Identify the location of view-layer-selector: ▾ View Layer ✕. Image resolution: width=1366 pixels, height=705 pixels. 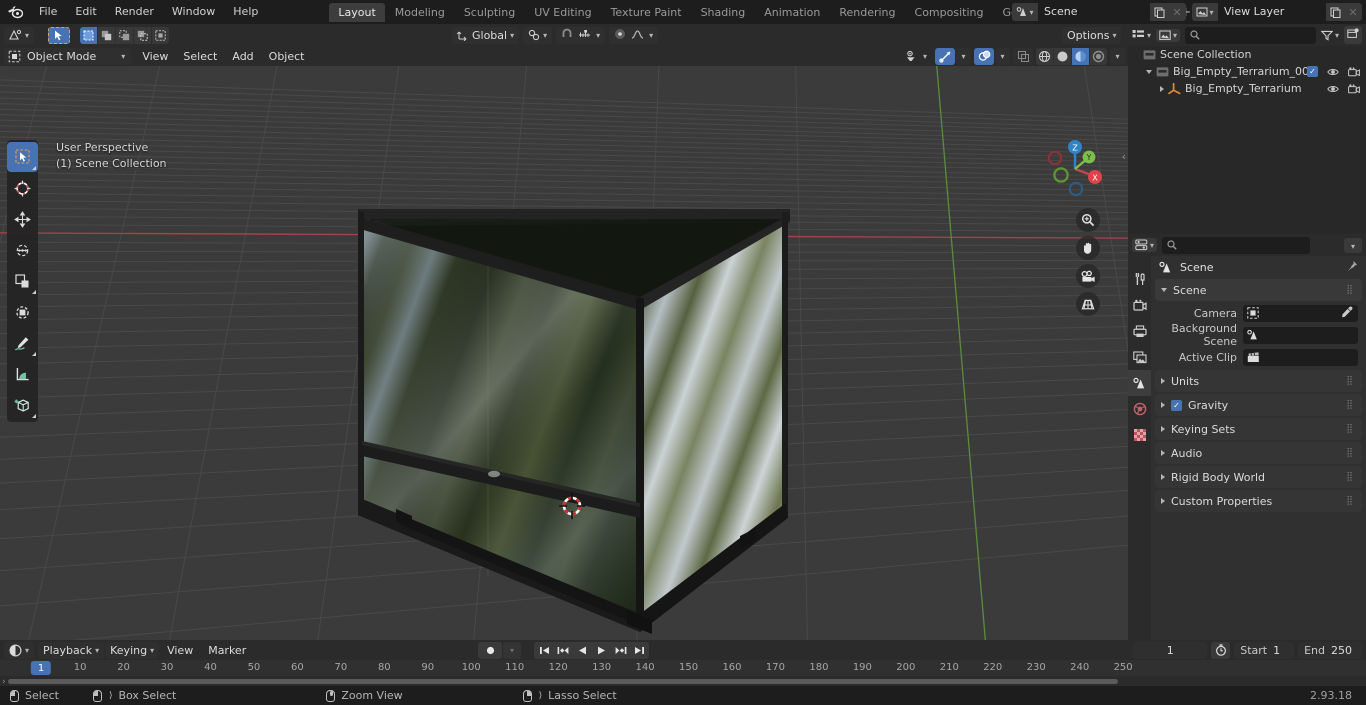
(1277, 12).